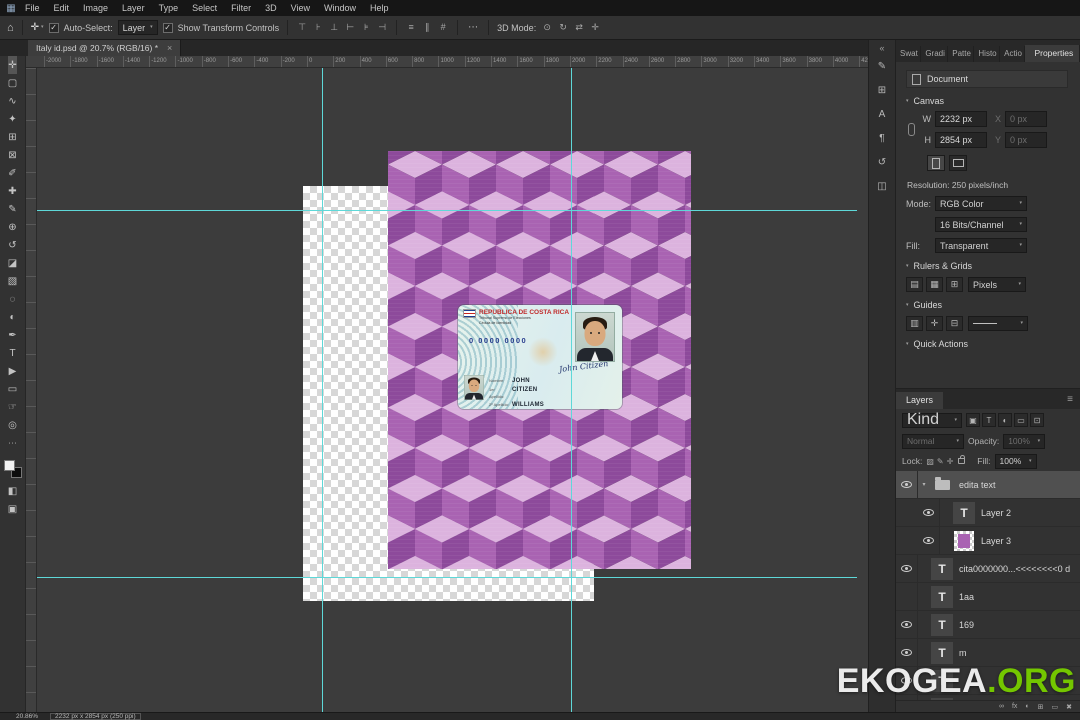 Image resolution: width=1080 pixels, height=720 pixels. I want to click on lock-transparency-icon: ▨, so click(930, 461).